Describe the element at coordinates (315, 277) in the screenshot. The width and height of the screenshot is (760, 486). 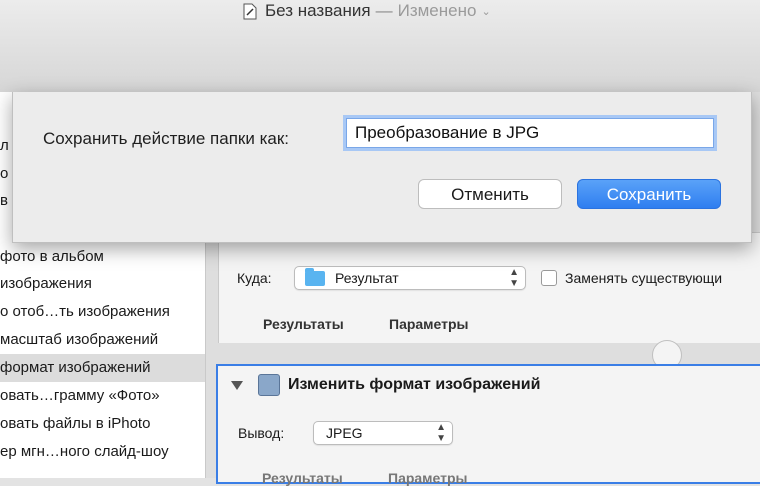
I see `folder-icon` at that location.